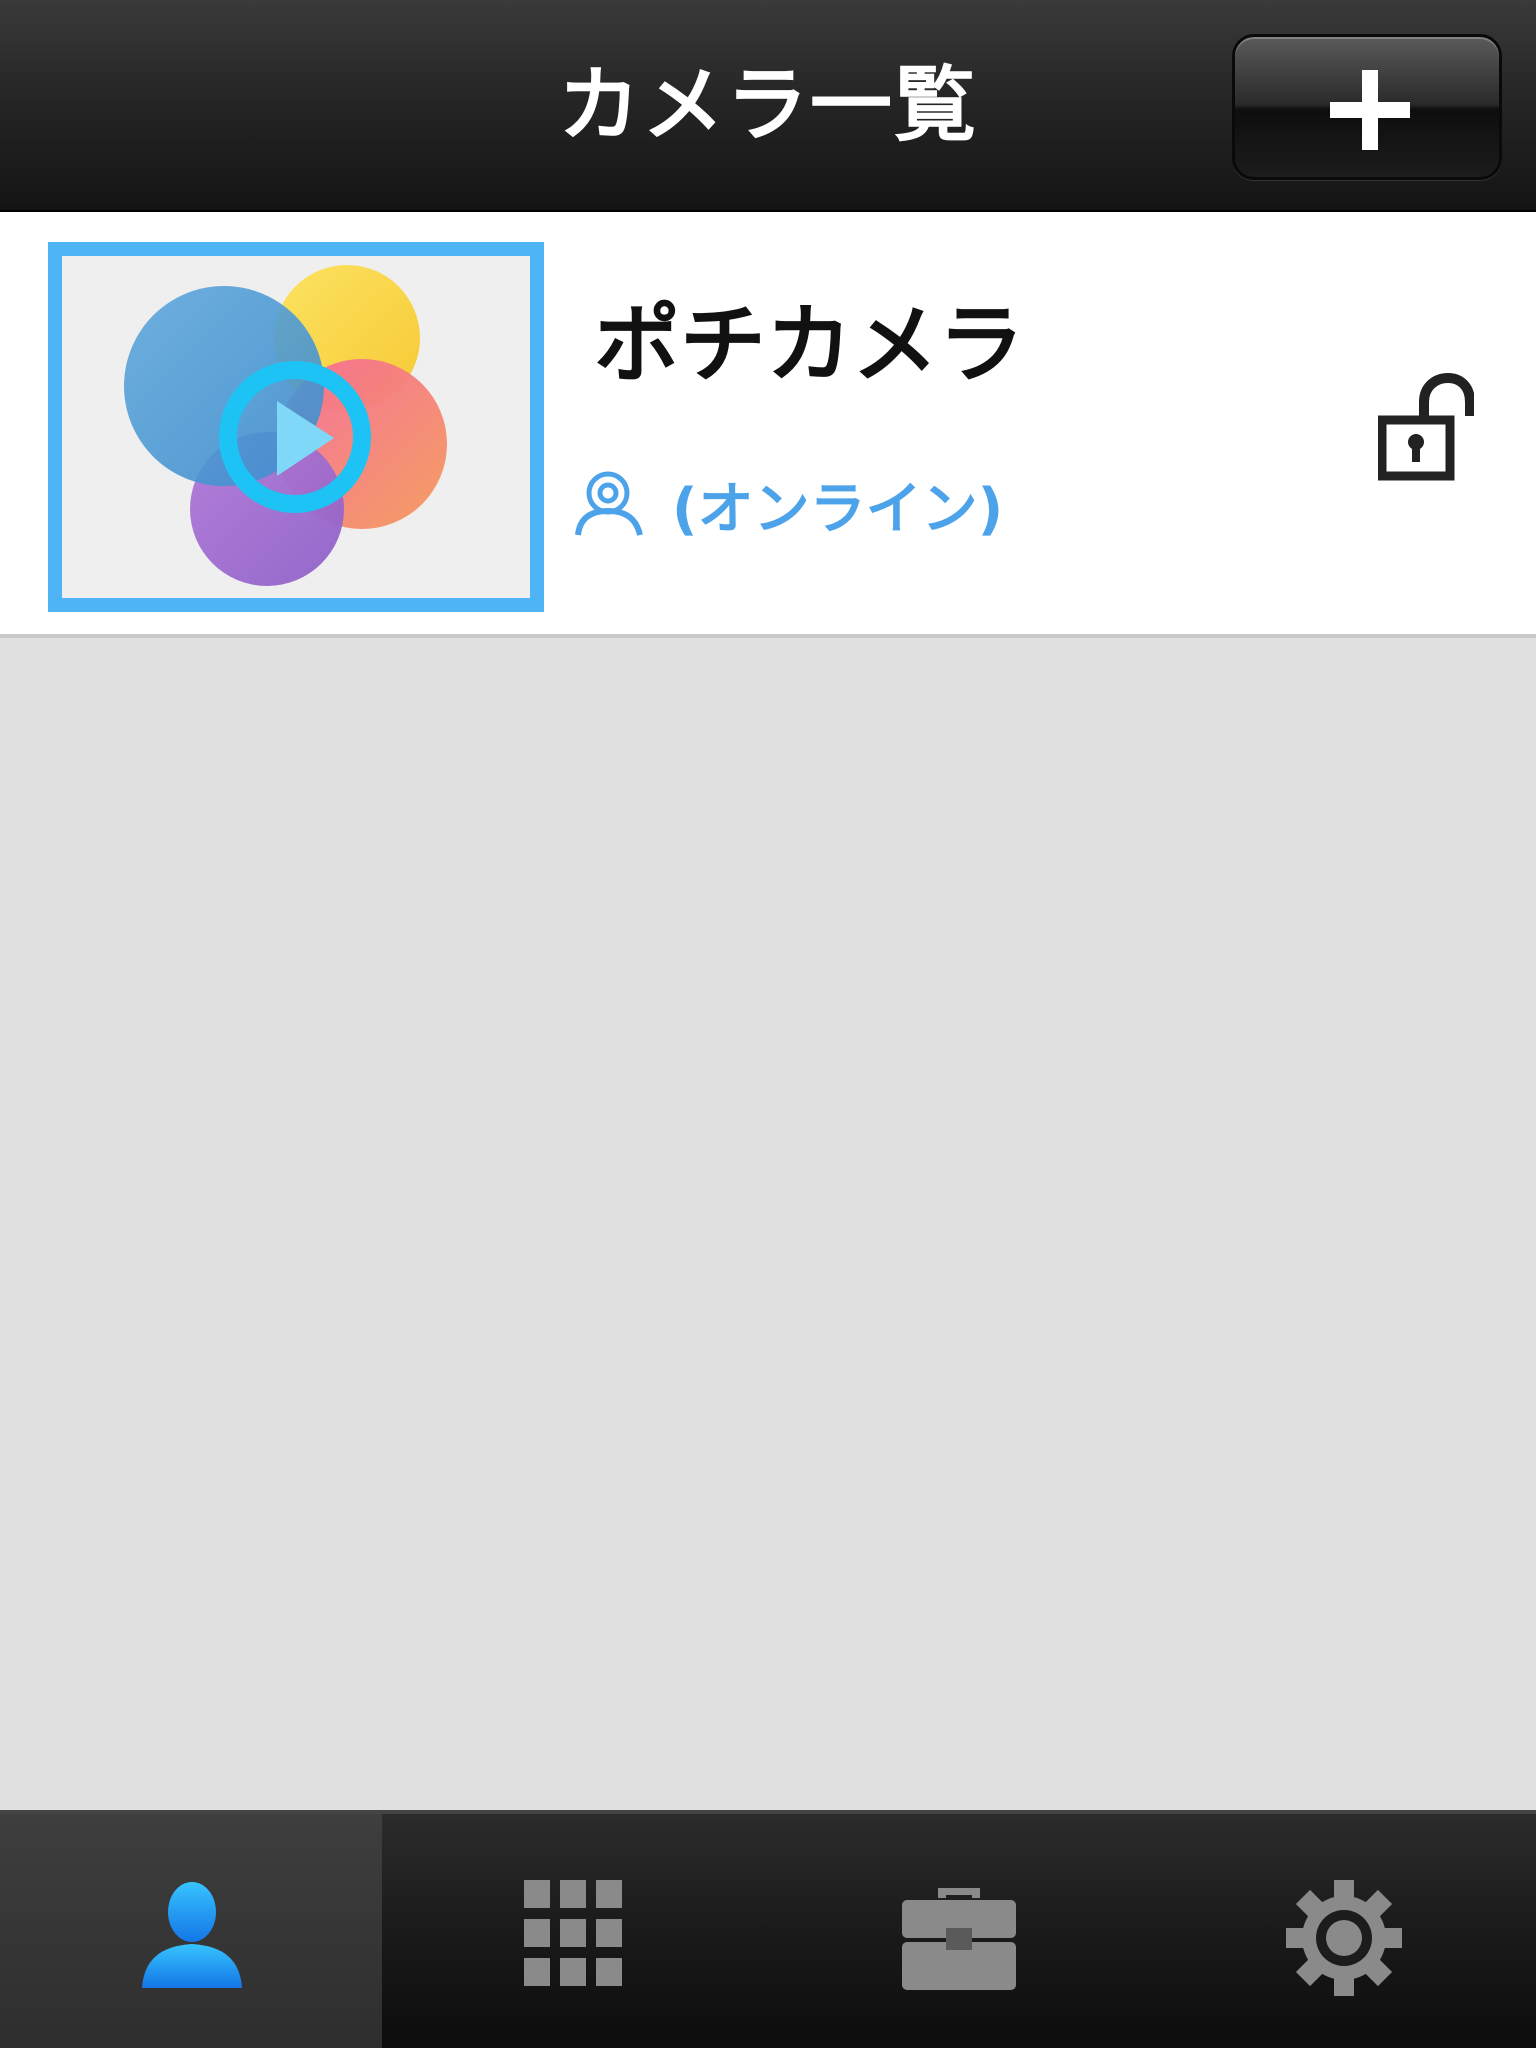 The height and width of the screenshot is (2048, 1536). Describe the element at coordinates (768, 106) in the screenshot. I see `navigation-bar: カメラ一覧` at that location.